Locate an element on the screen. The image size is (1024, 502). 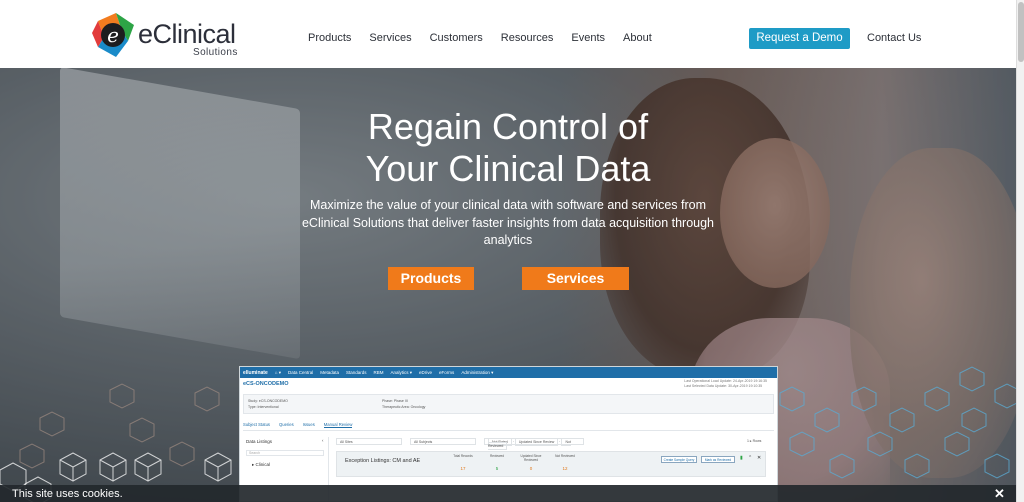
request-demo-button: Request a Demo is located at coordinates (799, 38).